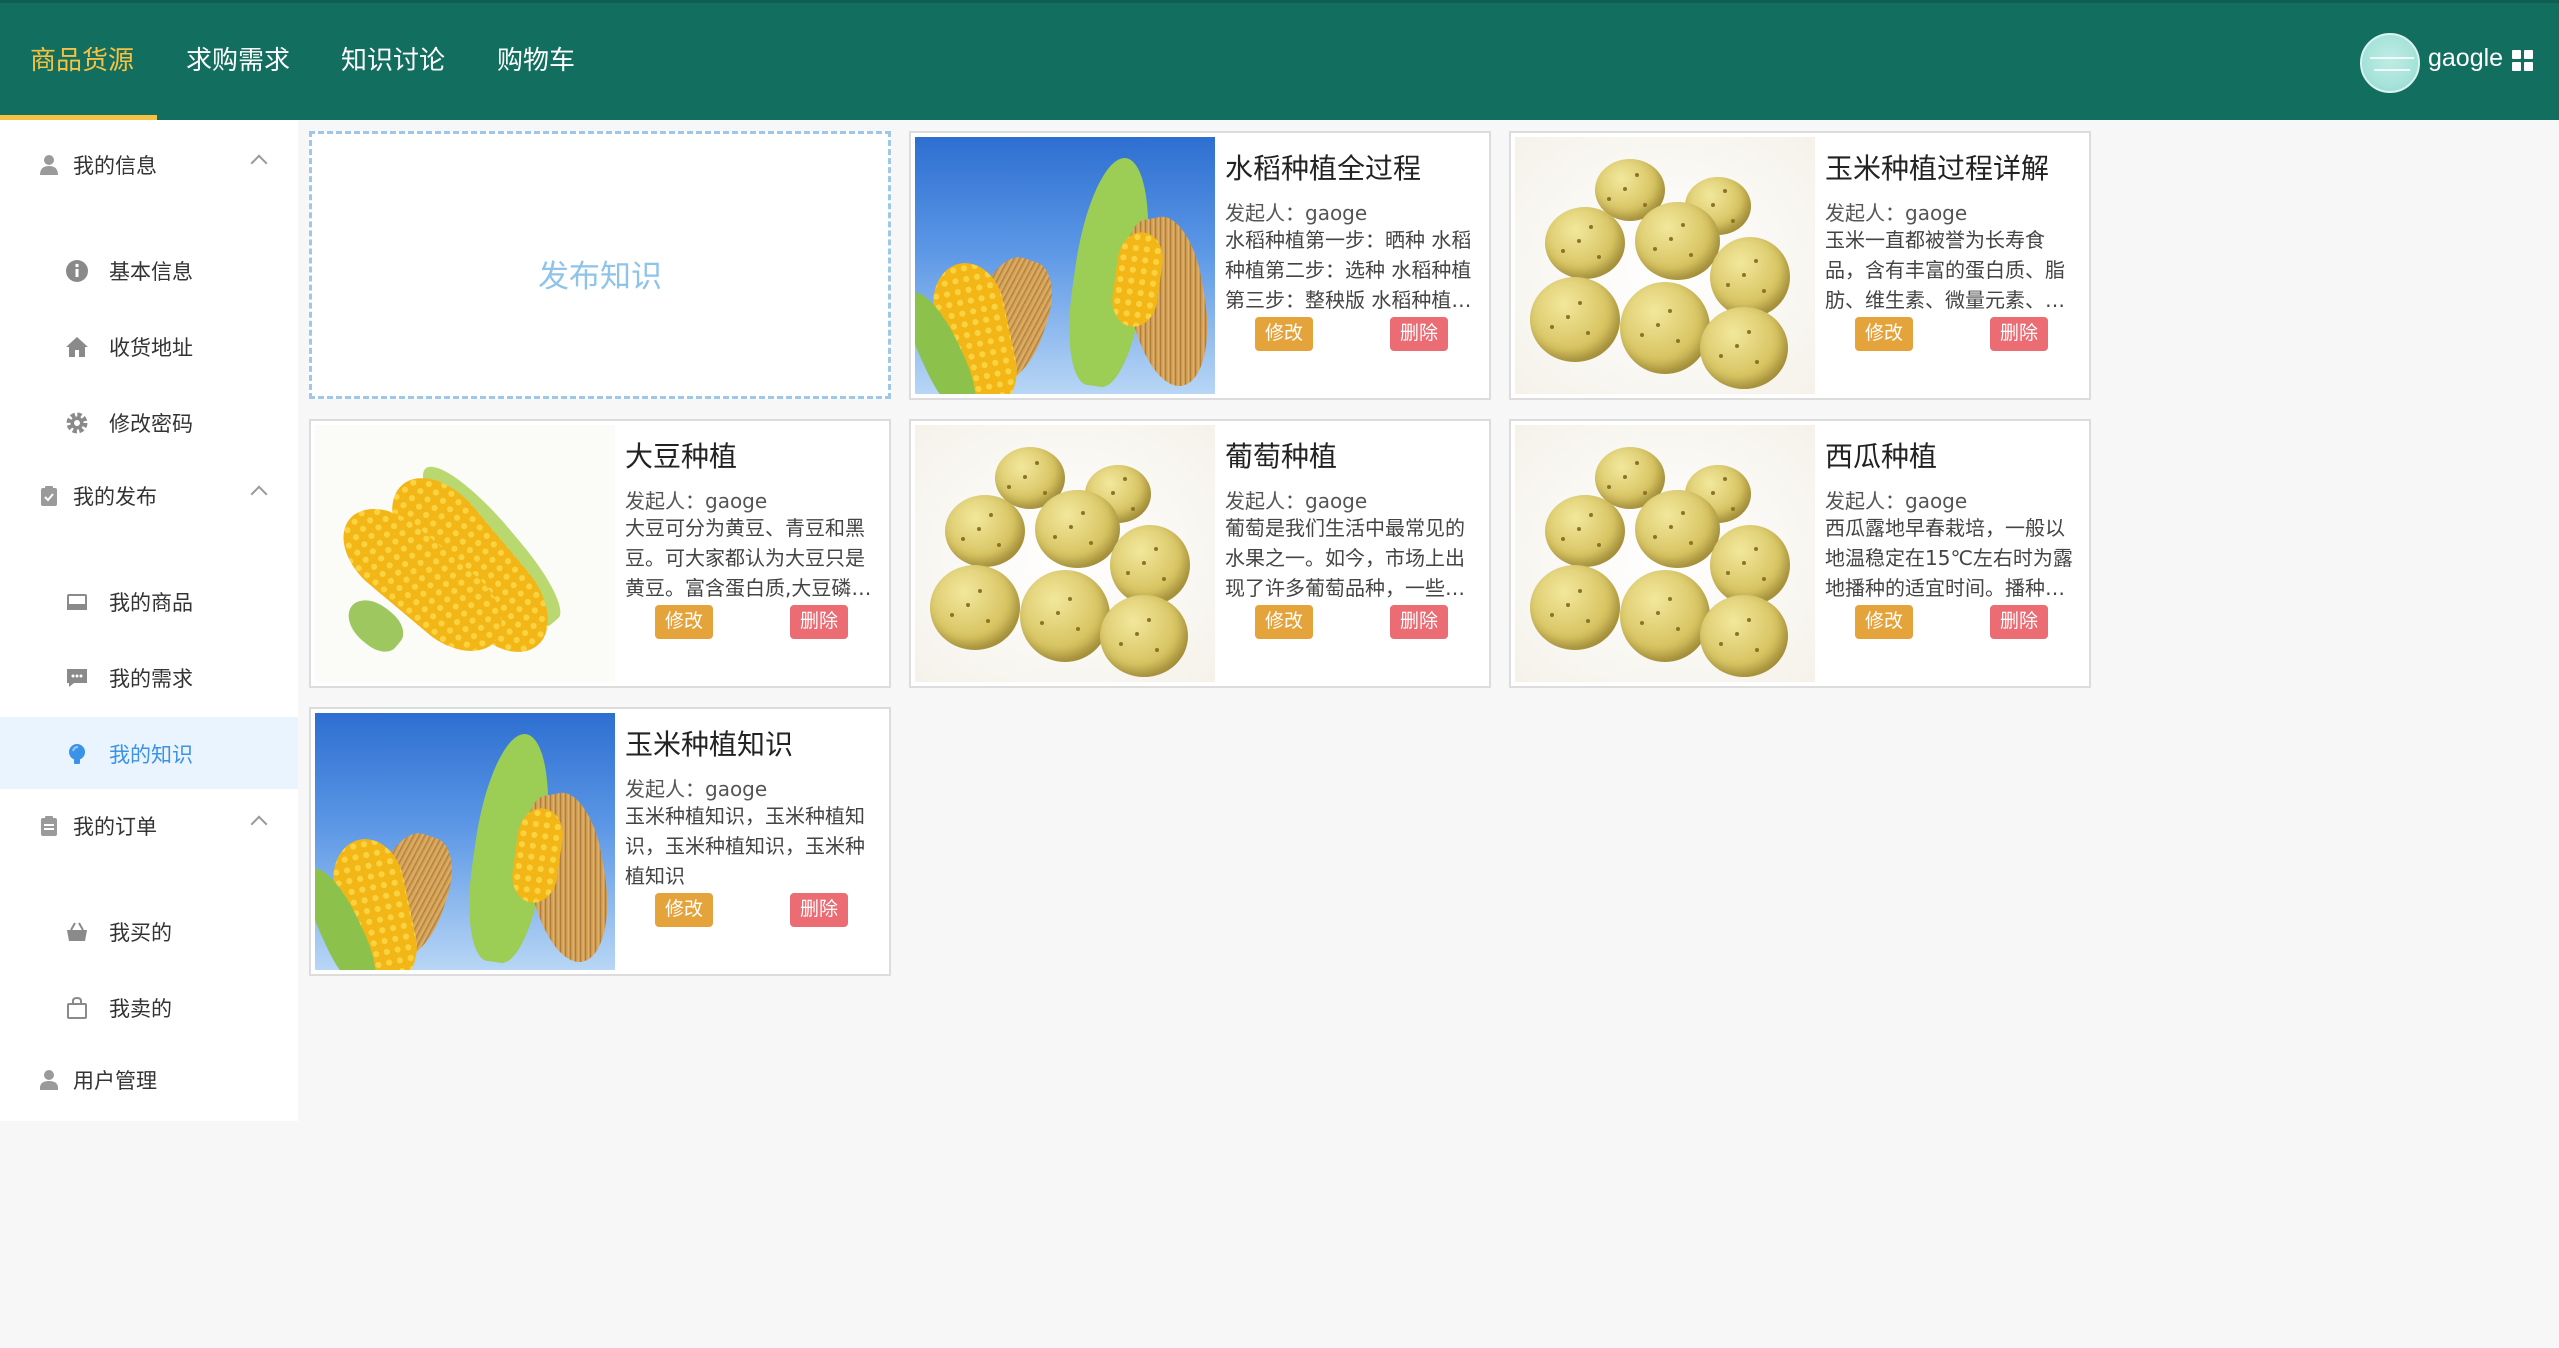 The width and height of the screenshot is (2559, 1348). I want to click on sidebar-group-my-orders: 我的订单, so click(149, 826).